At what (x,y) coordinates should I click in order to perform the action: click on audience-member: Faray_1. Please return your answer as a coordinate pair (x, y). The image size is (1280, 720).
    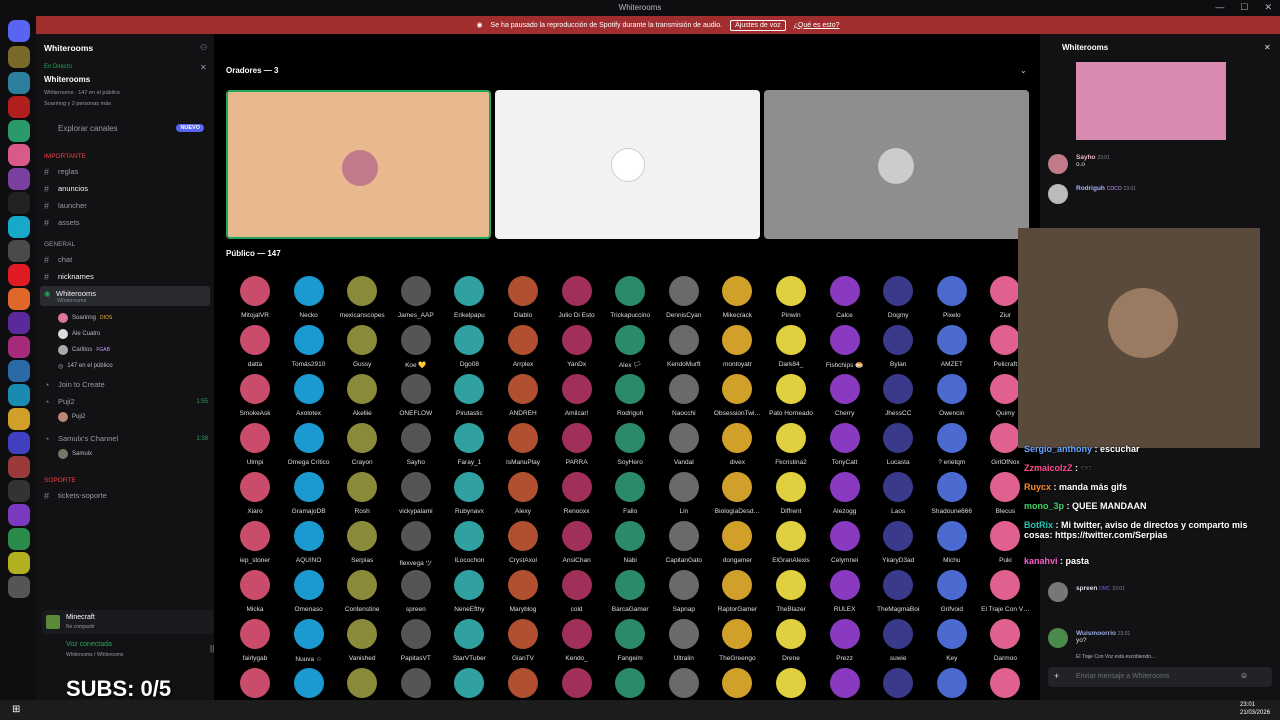
    Looking at the image, I should click on (469, 444).